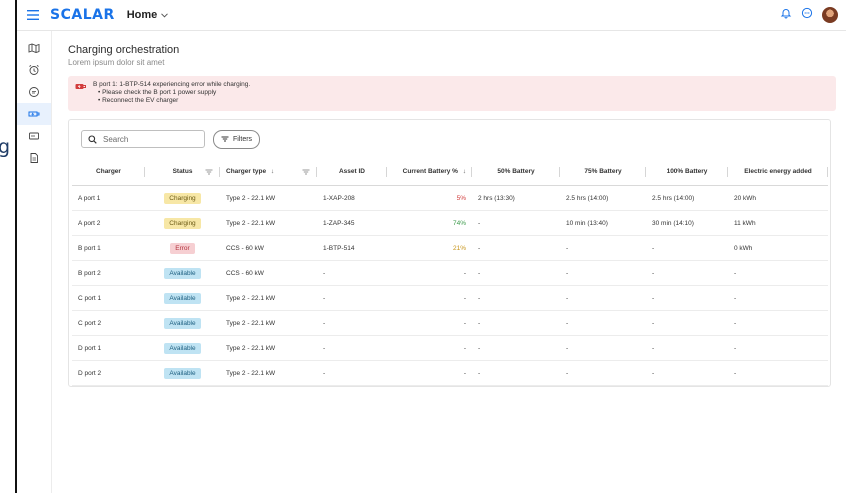  I want to click on table-row: D port 2 Available Type 2 - 22.1 kW - - - - - -, so click(450, 373).